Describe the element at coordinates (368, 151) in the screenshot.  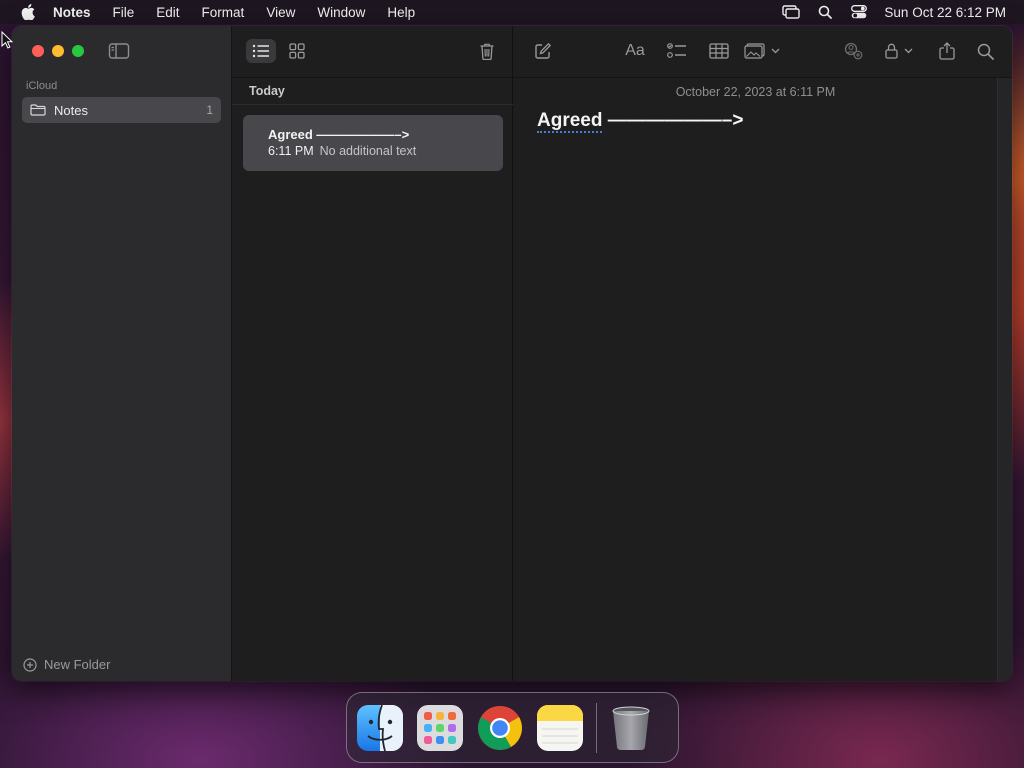
I see `note-preview: No additional text` at that location.